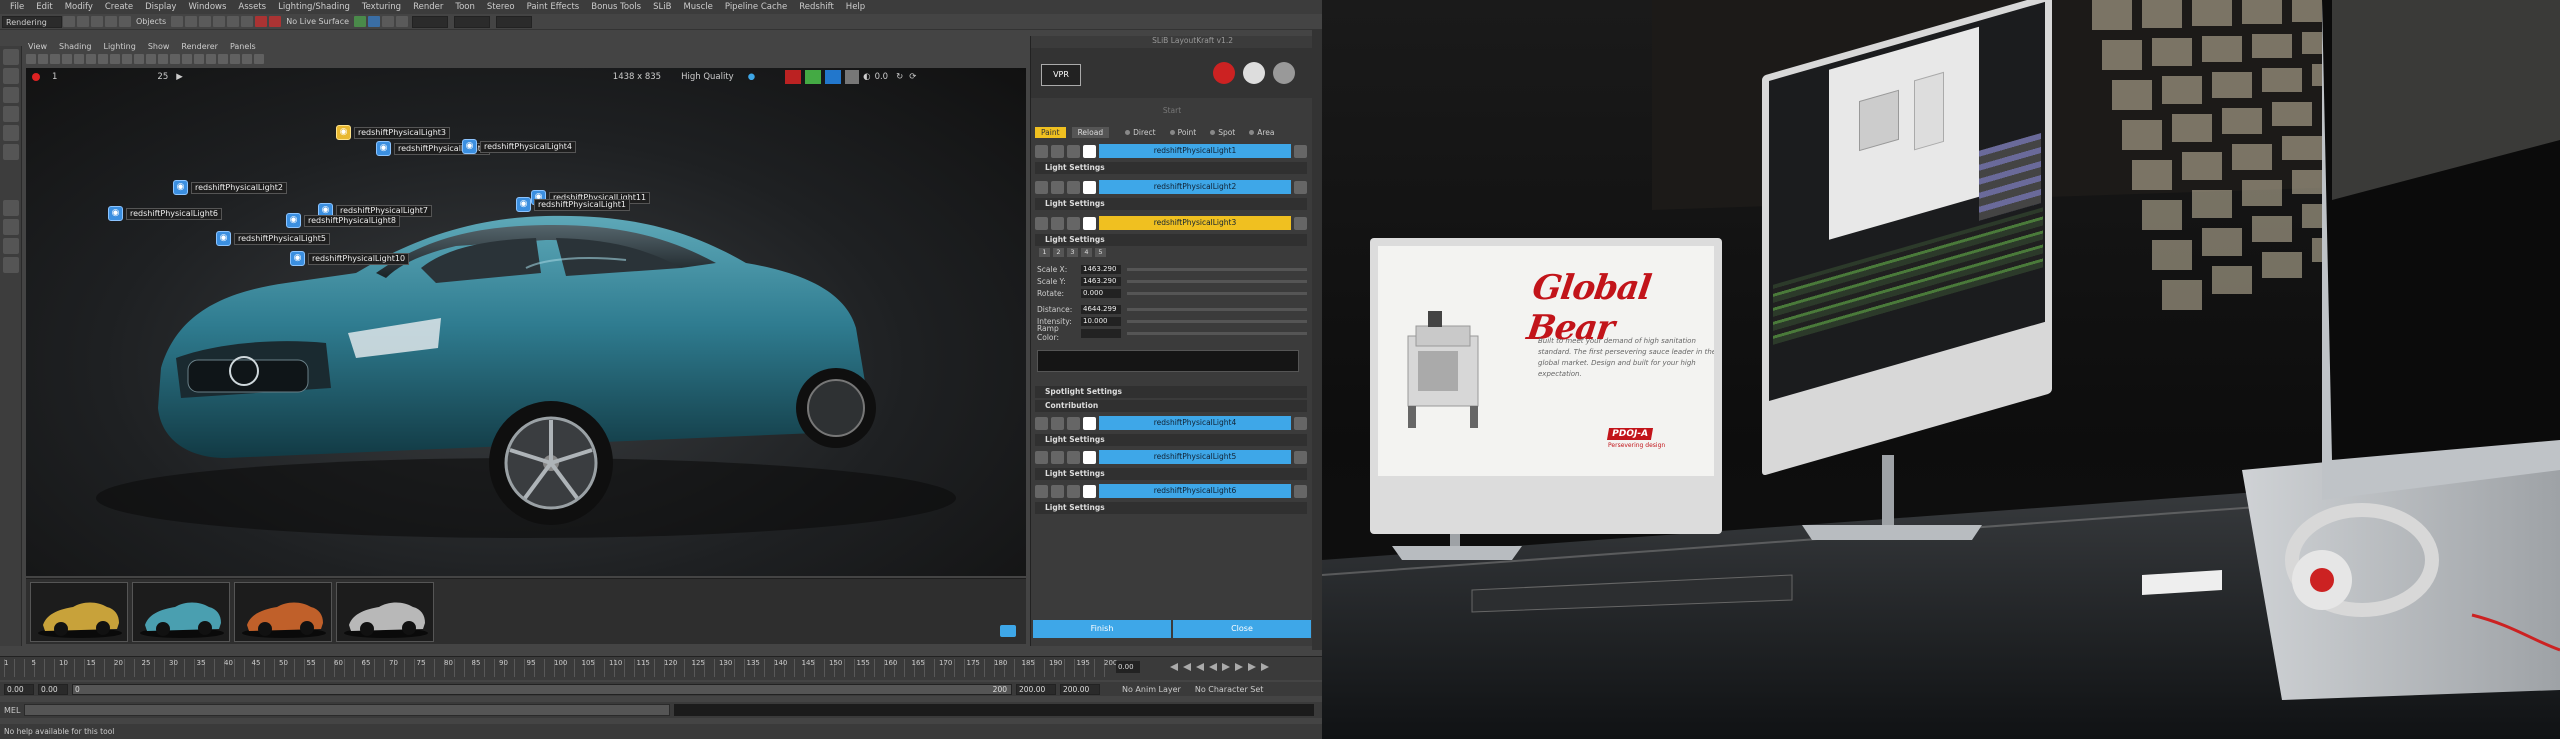 This screenshot has width=2560, height=739. Describe the element at coordinates (44, 7) in the screenshot. I see `menu-edit: Edit` at that location.